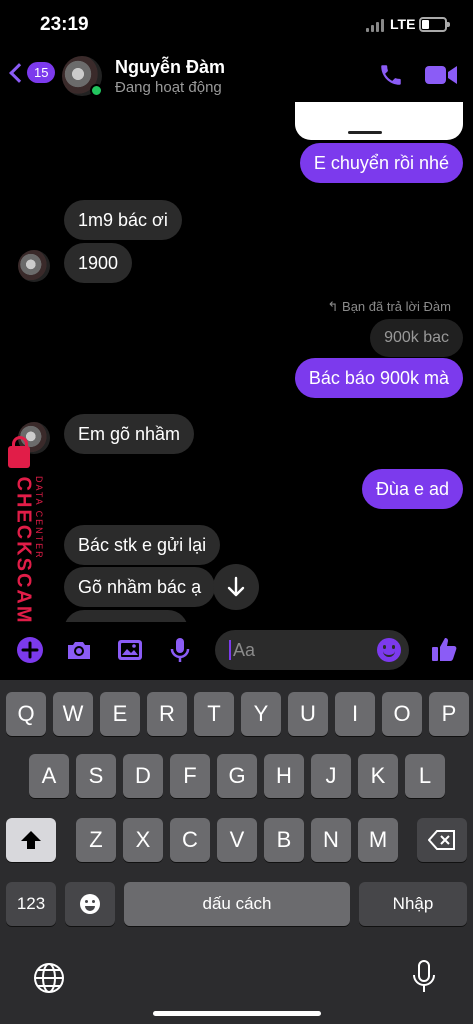 Image resolution: width=473 pixels, height=1024 pixels. Describe the element at coordinates (378, 776) in the screenshot. I see `key-k: K` at that location.